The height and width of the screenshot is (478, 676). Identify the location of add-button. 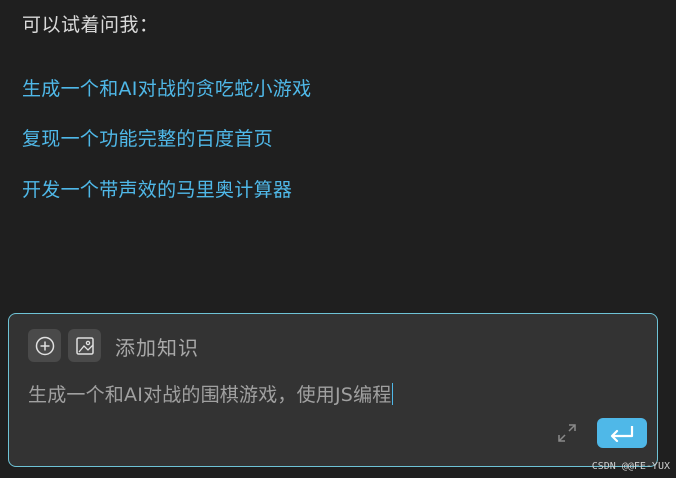
(44, 345).